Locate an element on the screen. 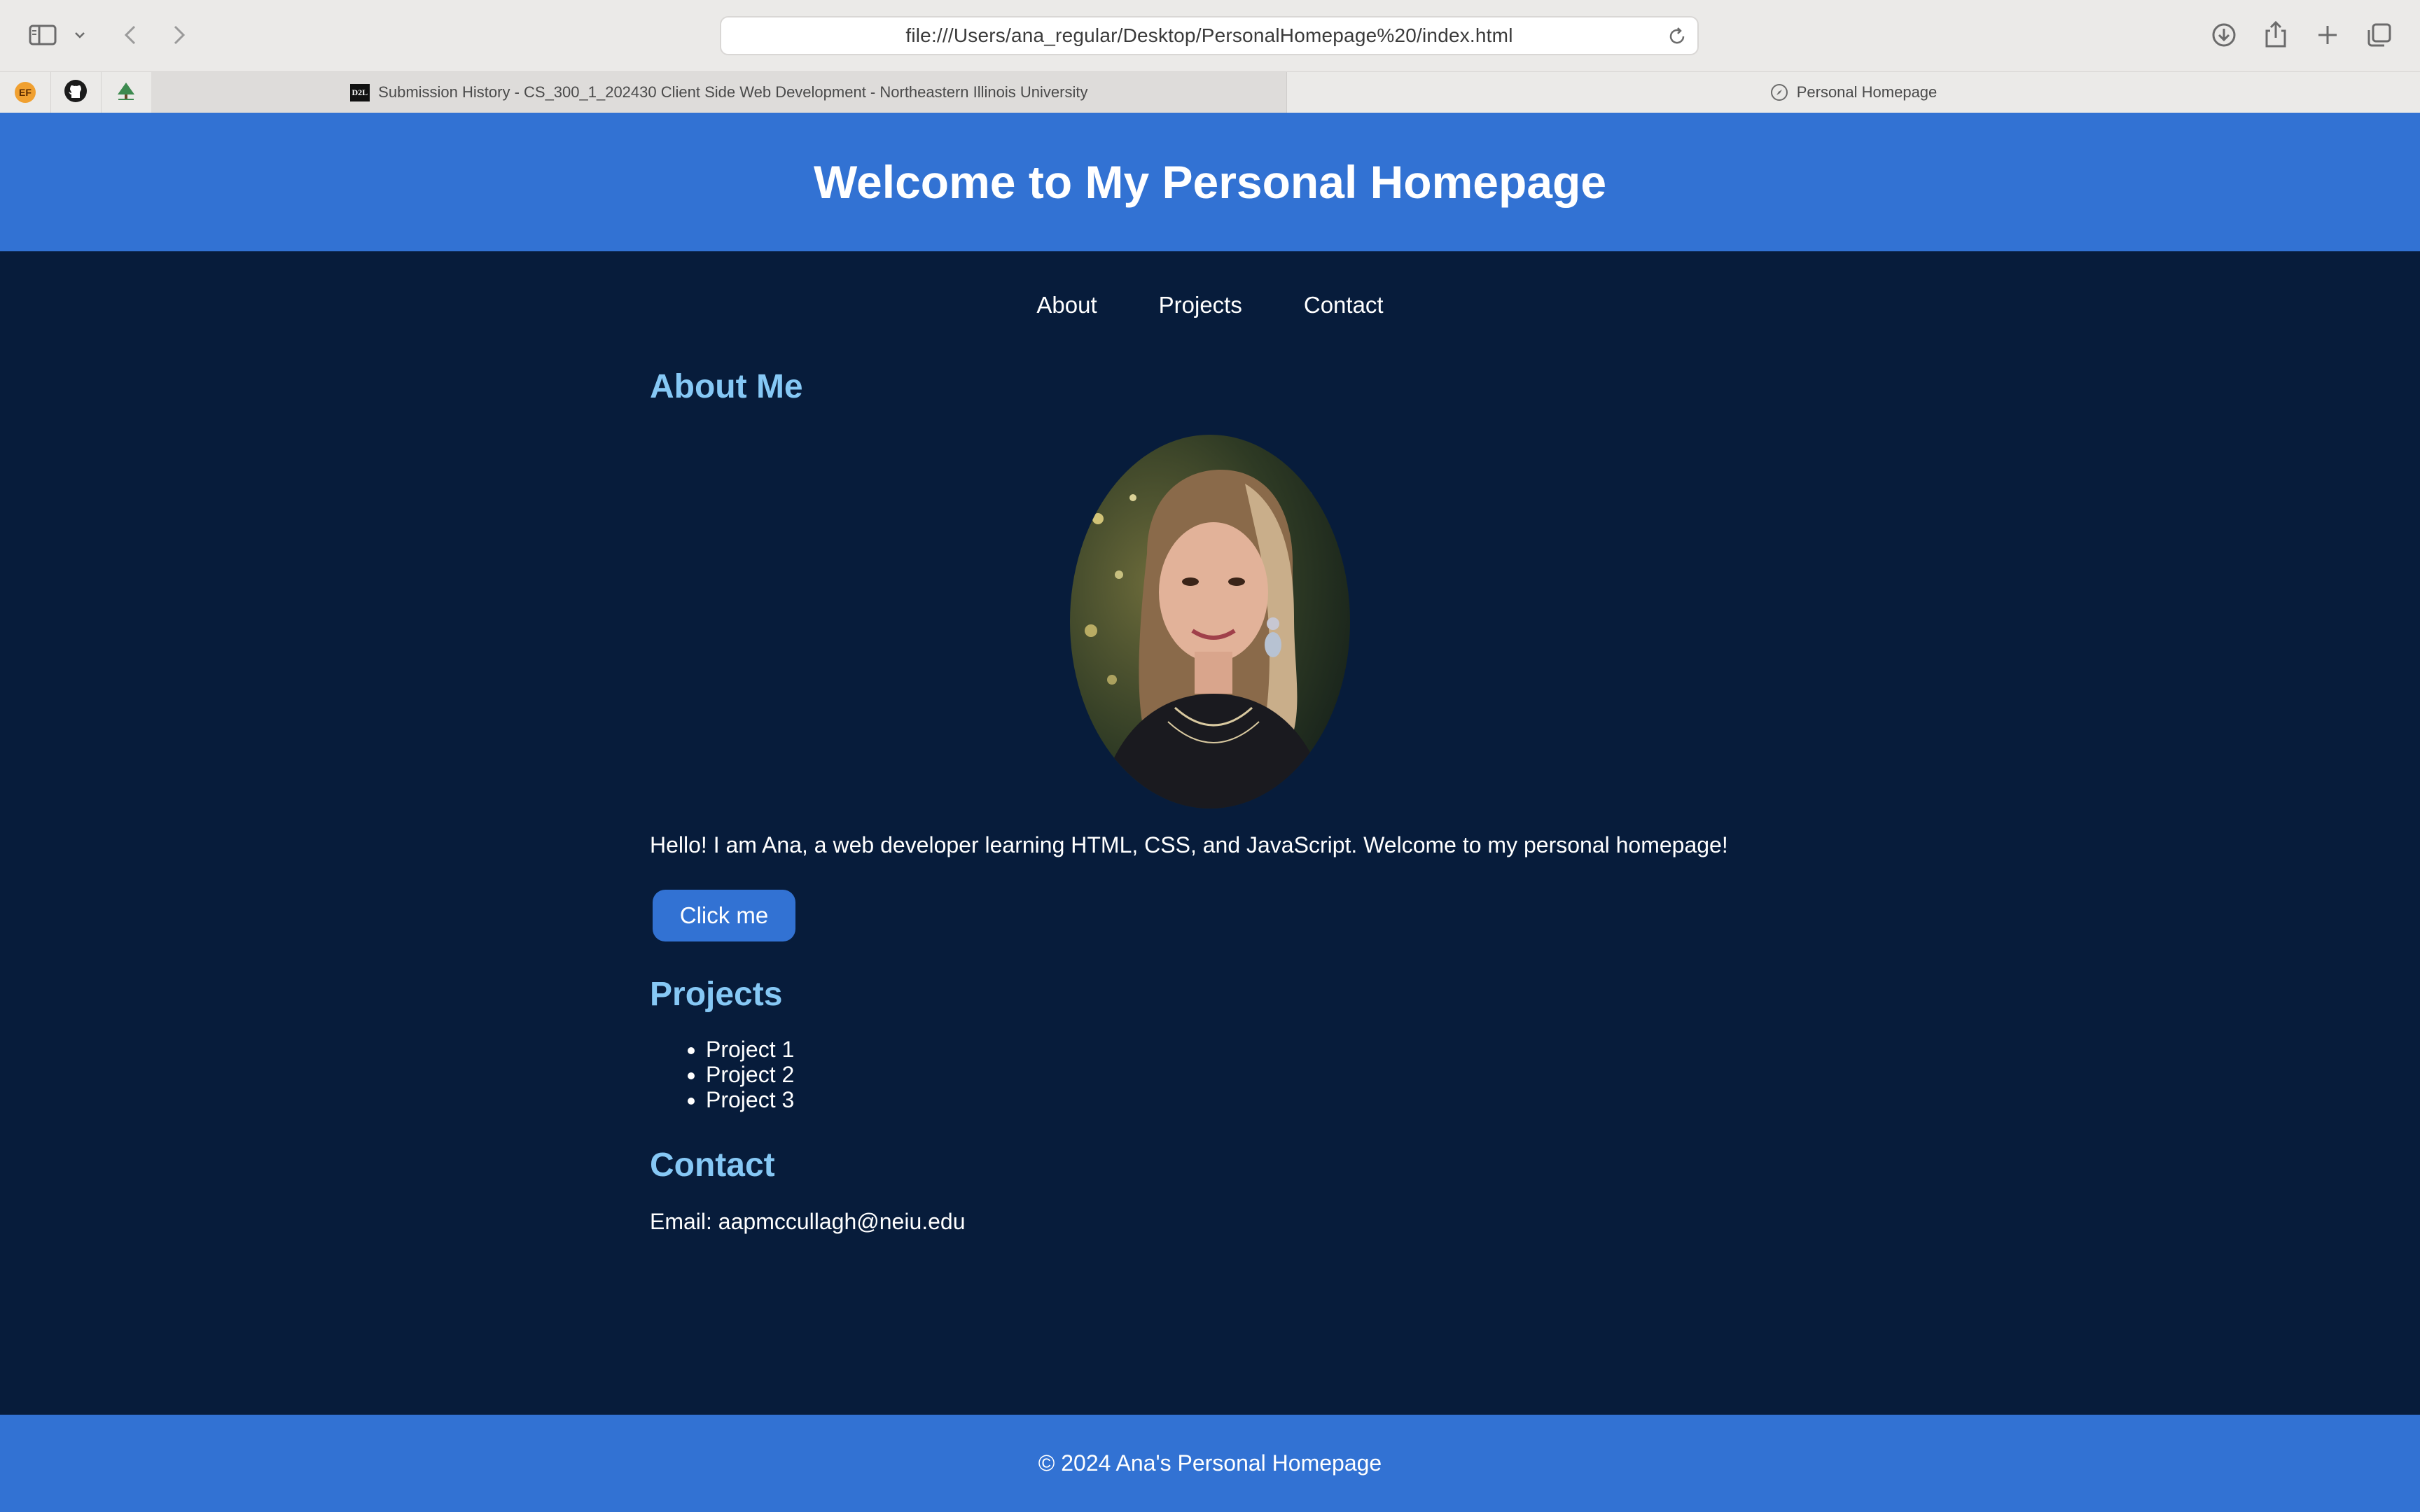  nav-link-projects: Projects is located at coordinates (1200, 305).